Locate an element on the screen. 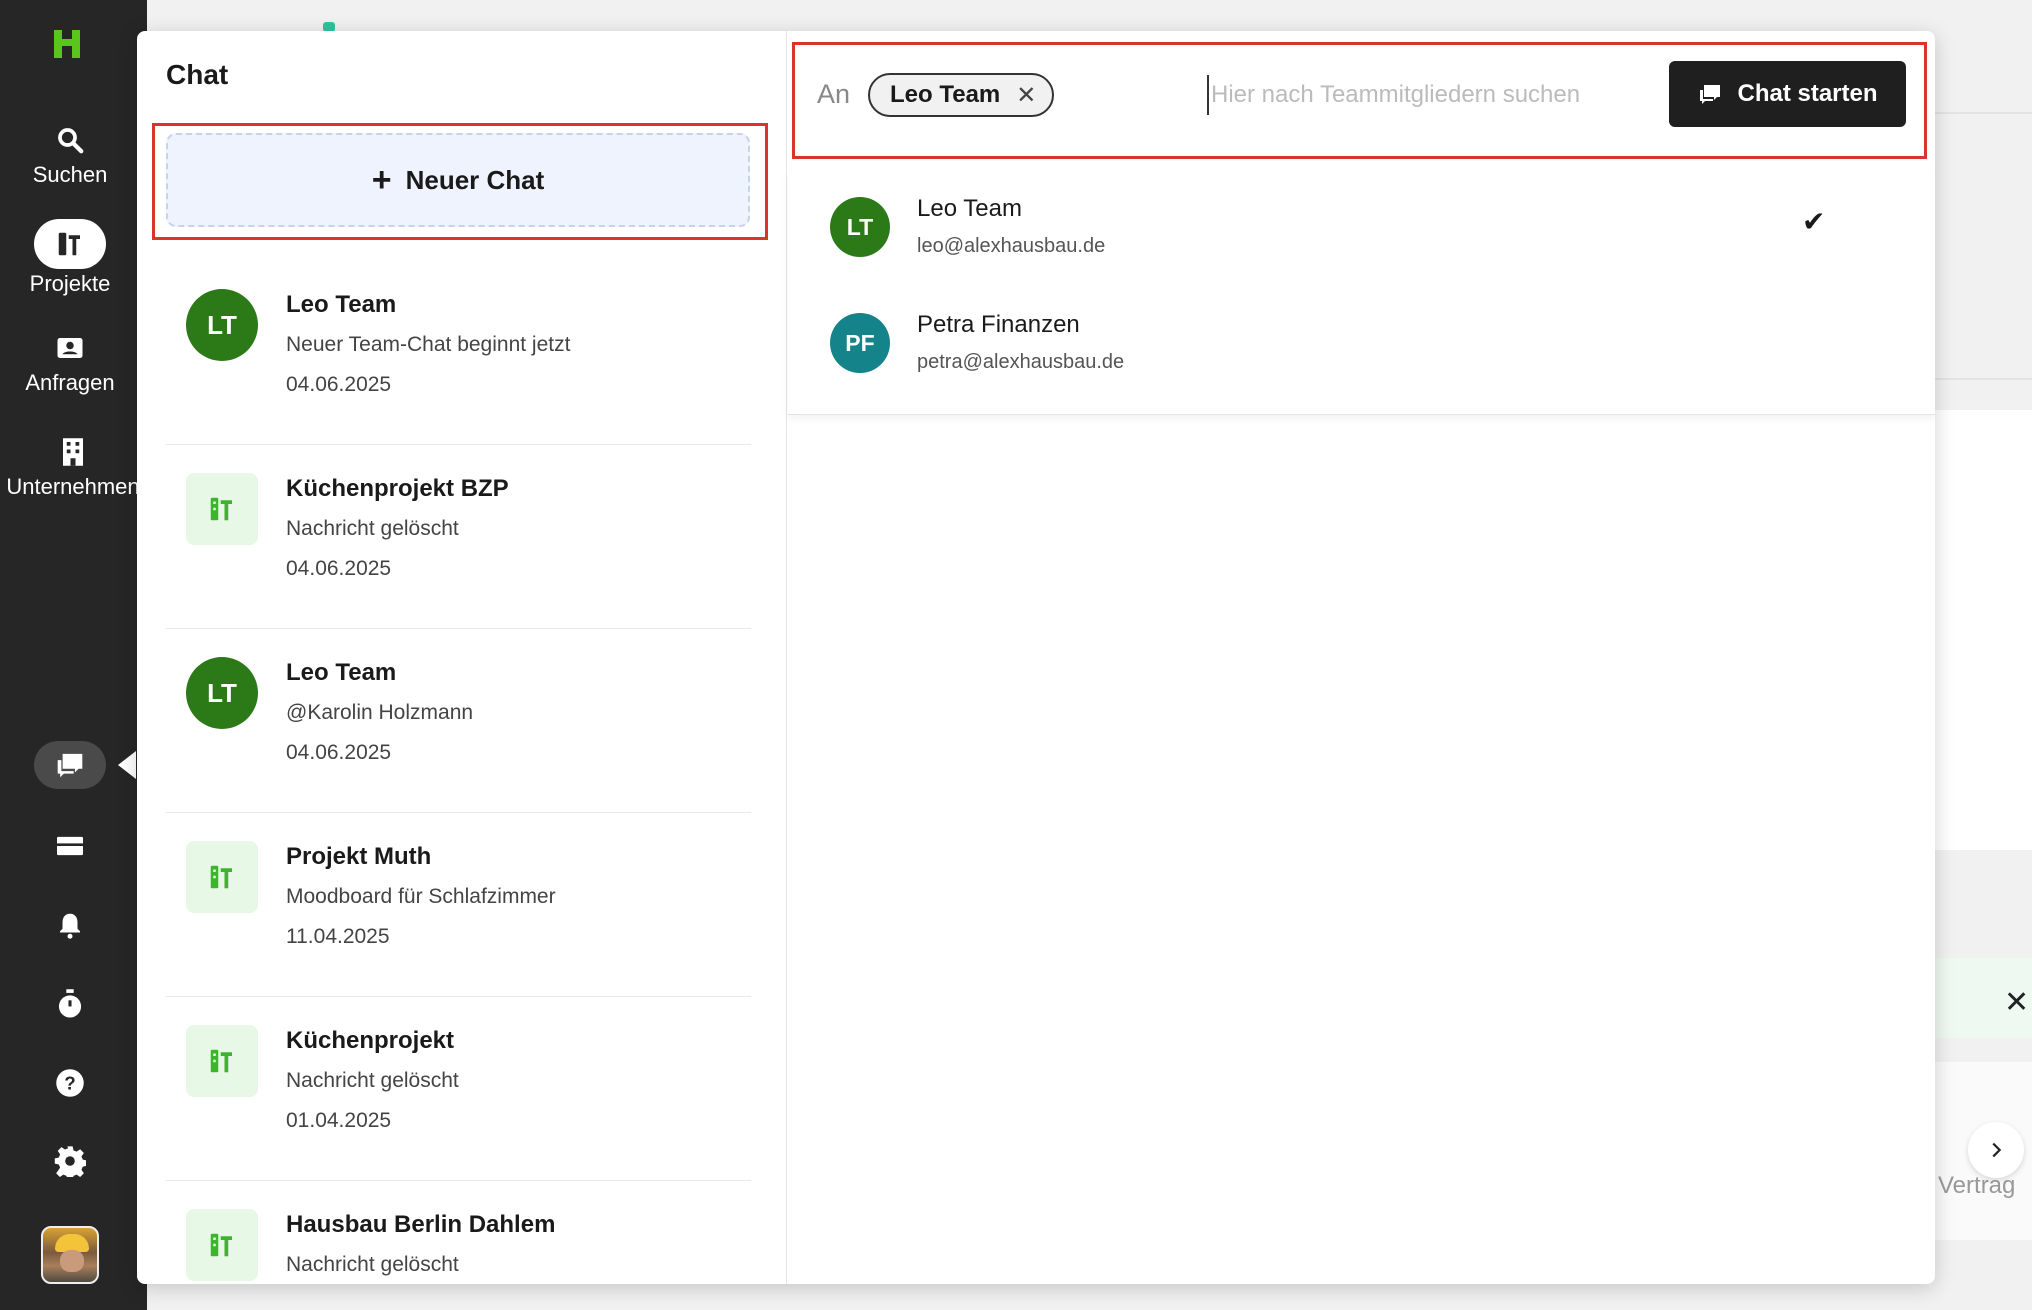 The height and width of the screenshot is (1310, 2032). nav-inbox-button is located at coordinates (70, 846).